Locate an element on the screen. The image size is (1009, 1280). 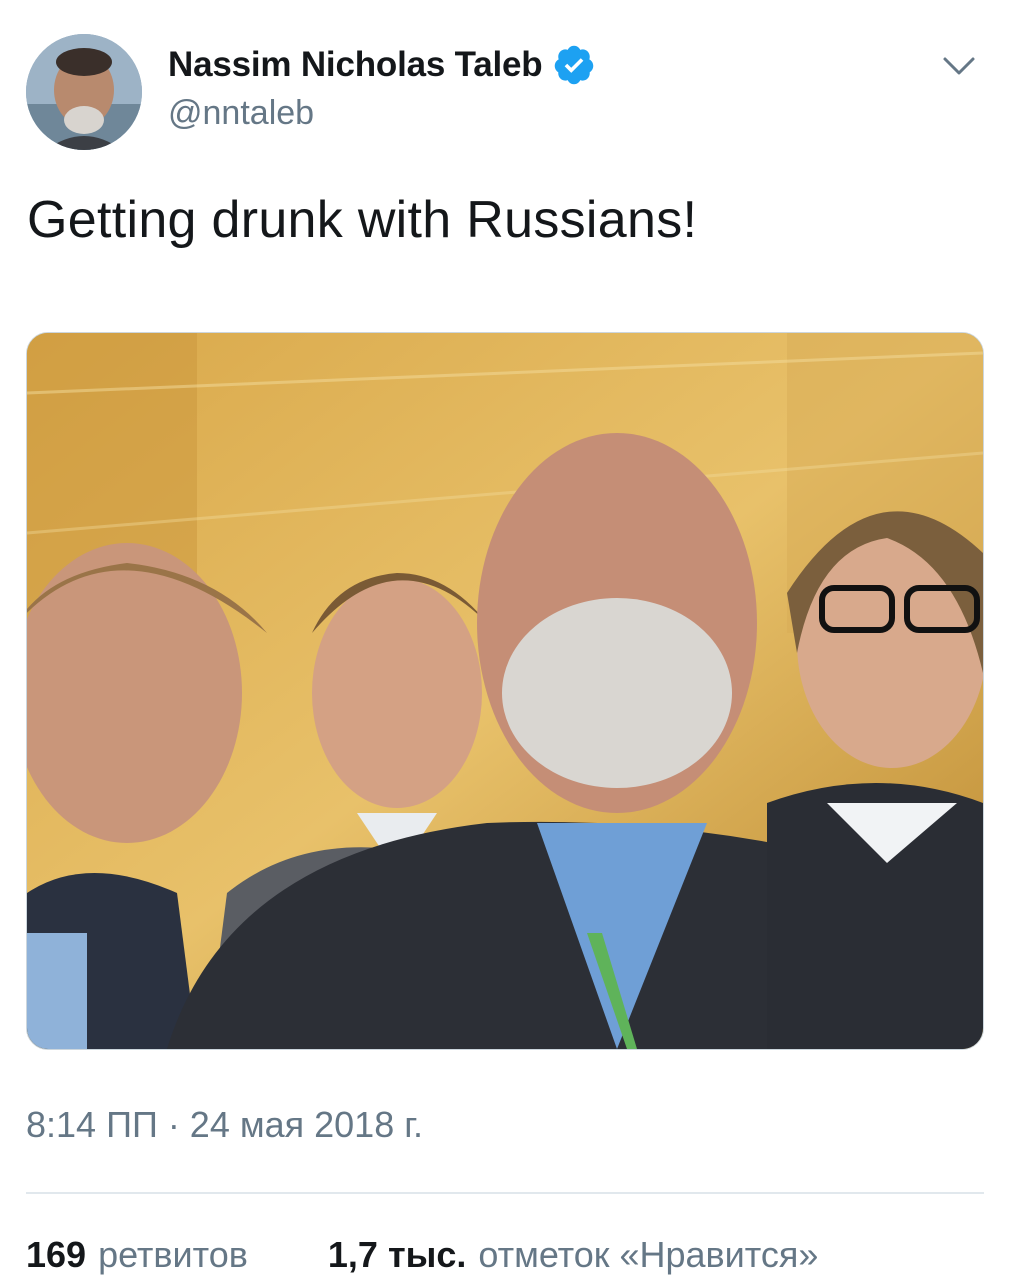
retweets-count: 169 is located at coordinates (56, 1254).